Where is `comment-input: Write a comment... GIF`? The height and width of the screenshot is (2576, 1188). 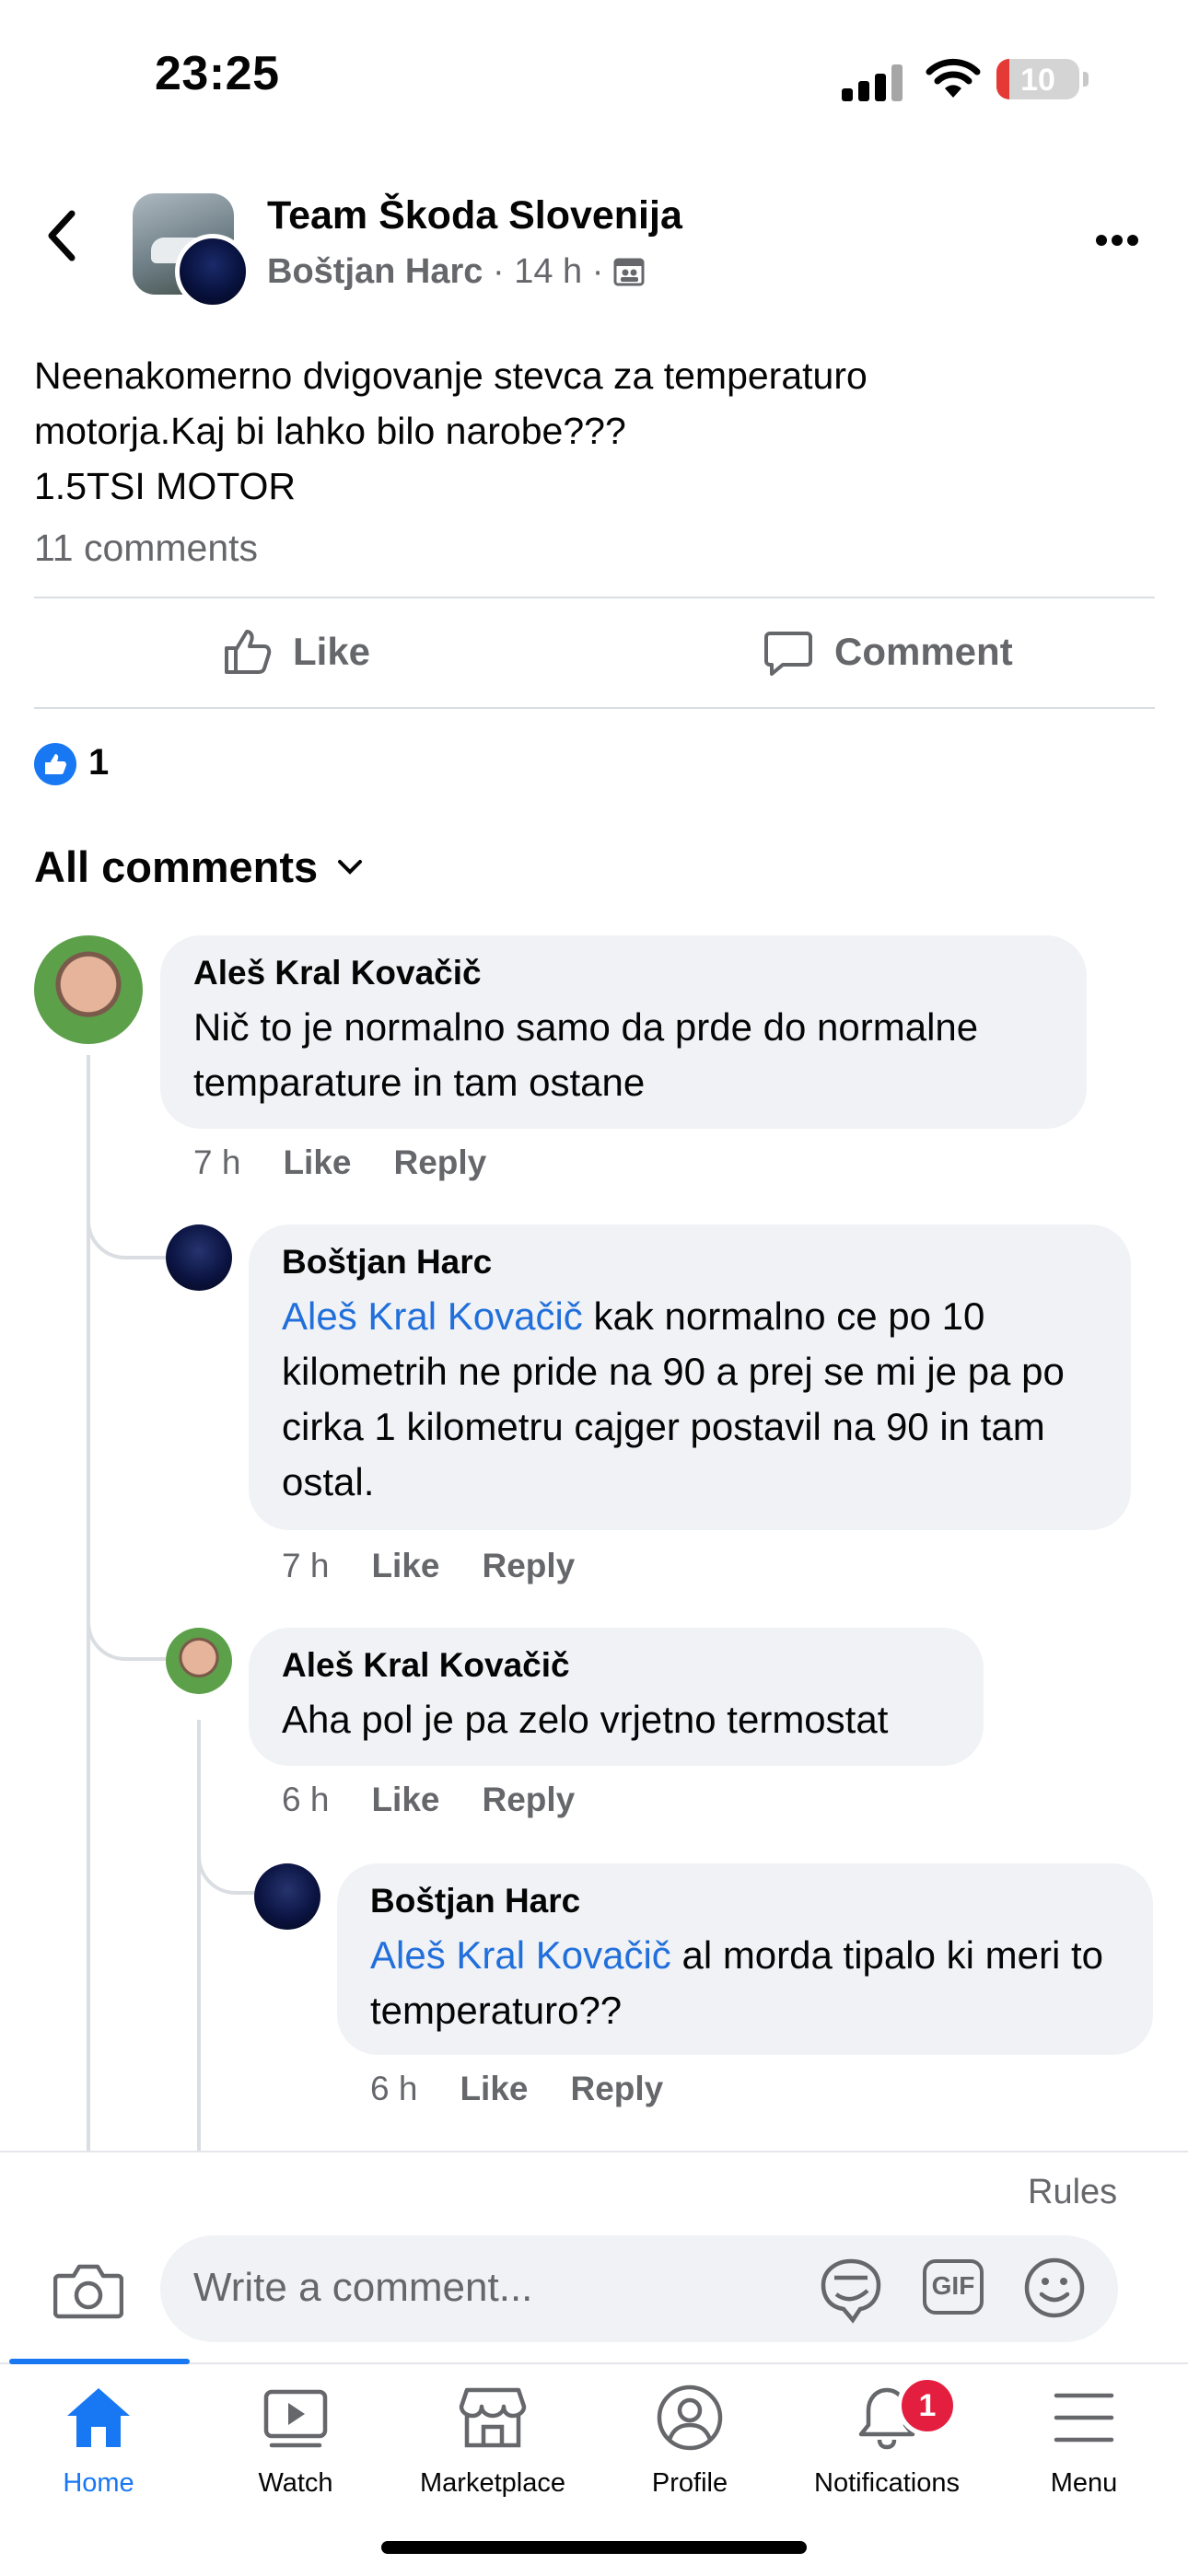
comment-input: Write a comment... GIF is located at coordinates (639, 2288).